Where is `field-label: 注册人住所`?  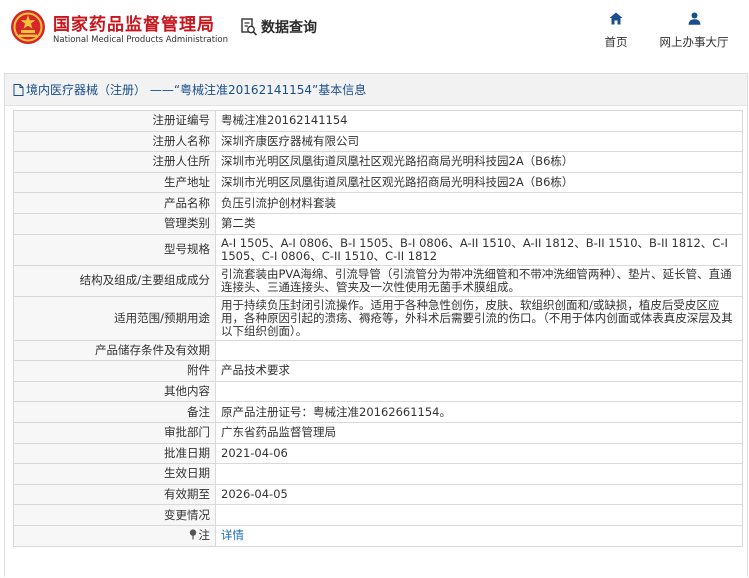
field-label: 注册人住所 is located at coordinates (114, 162).